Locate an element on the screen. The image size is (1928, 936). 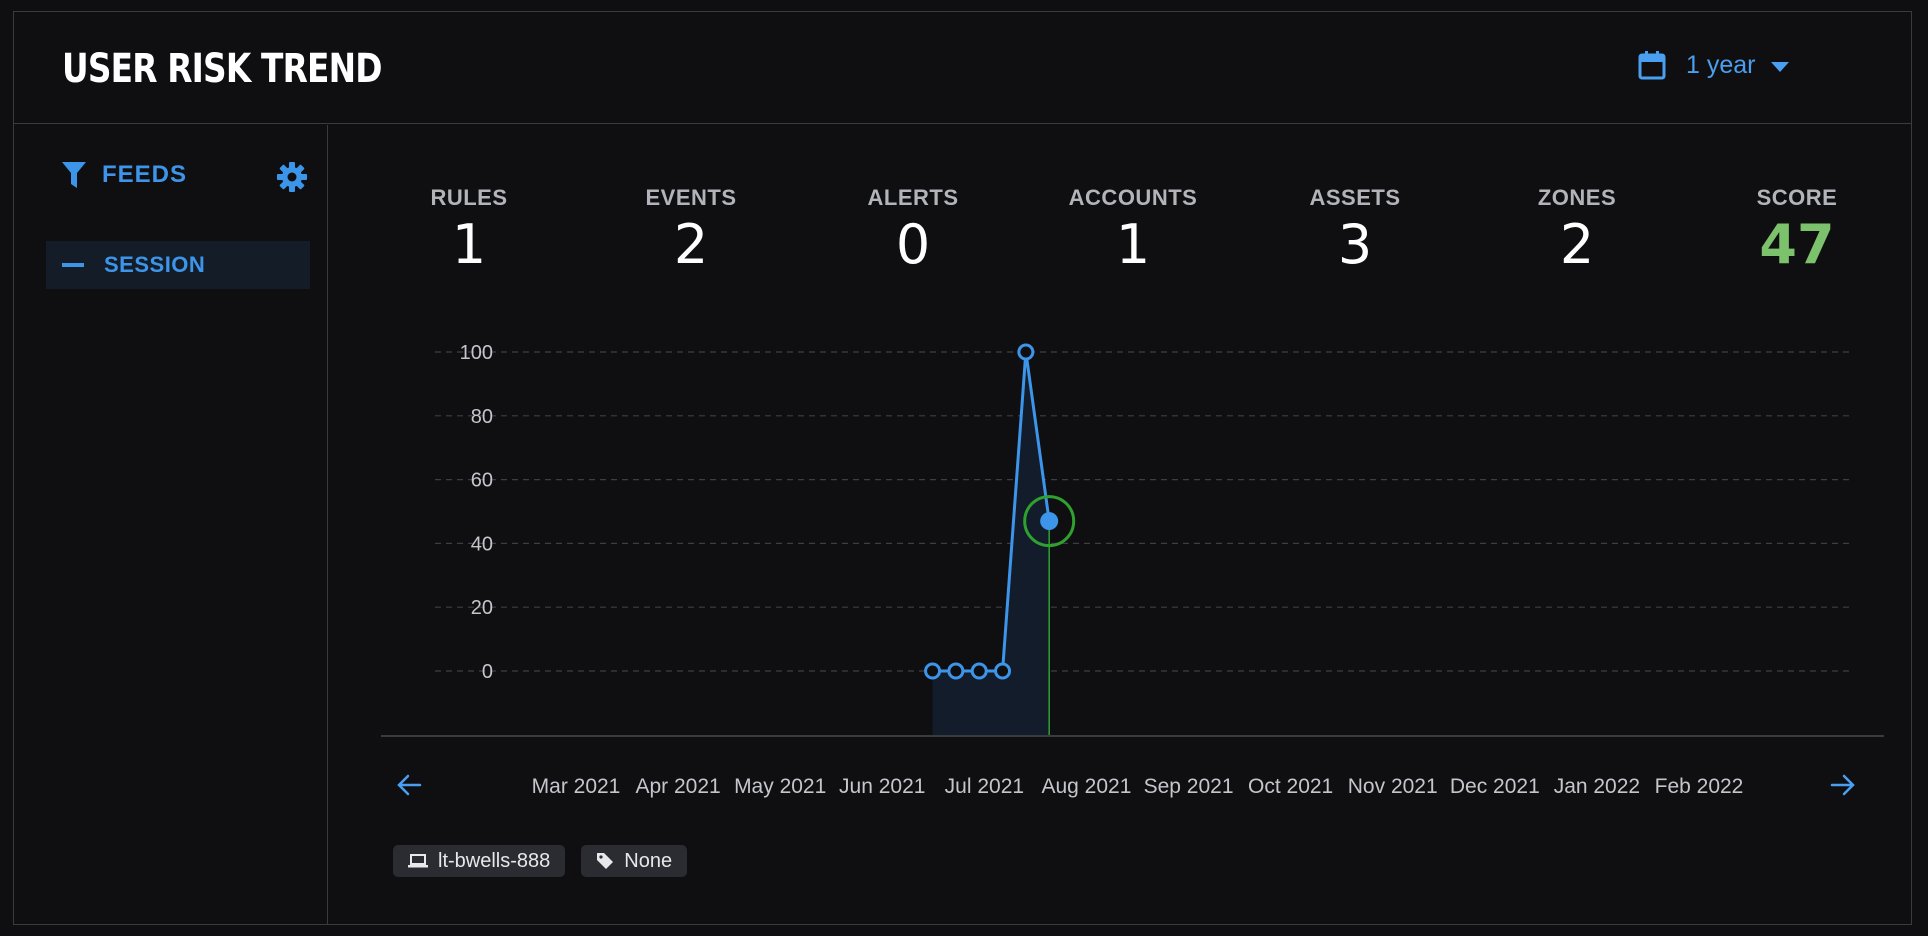
y-tick-label: 20 is located at coordinates (482, 608).